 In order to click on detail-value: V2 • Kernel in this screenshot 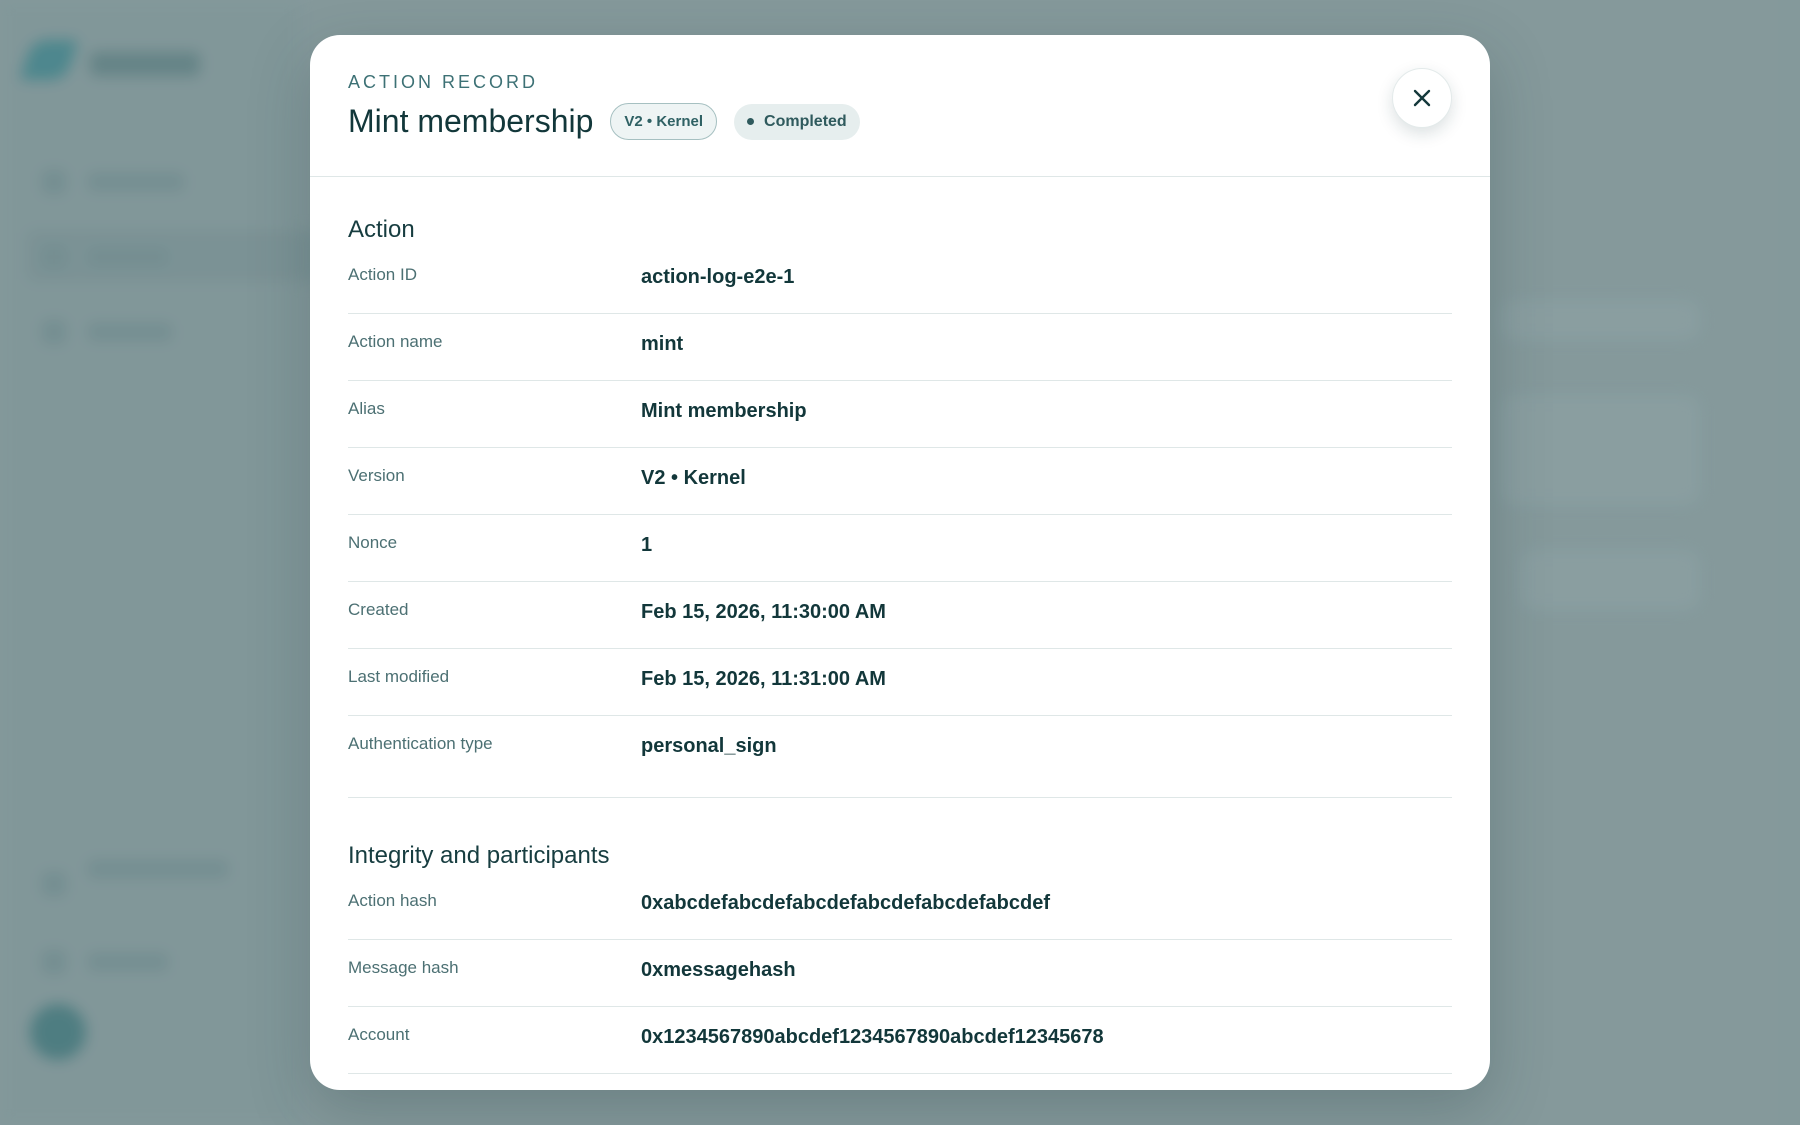, I will do `click(693, 478)`.